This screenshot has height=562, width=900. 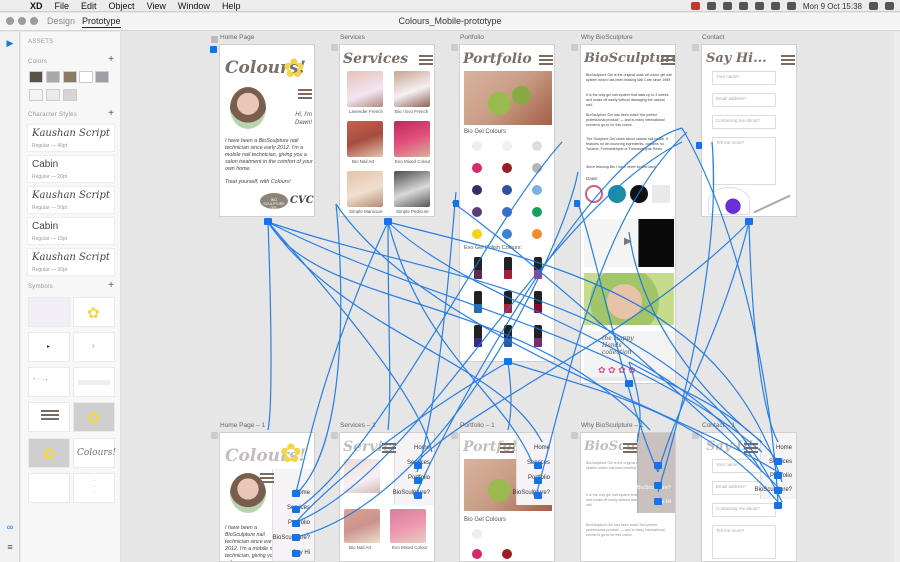 What do you see at coordinates (897, 297) in the screenshot?
I see `canvas-scrollbar` at bounding box center [897, 297].